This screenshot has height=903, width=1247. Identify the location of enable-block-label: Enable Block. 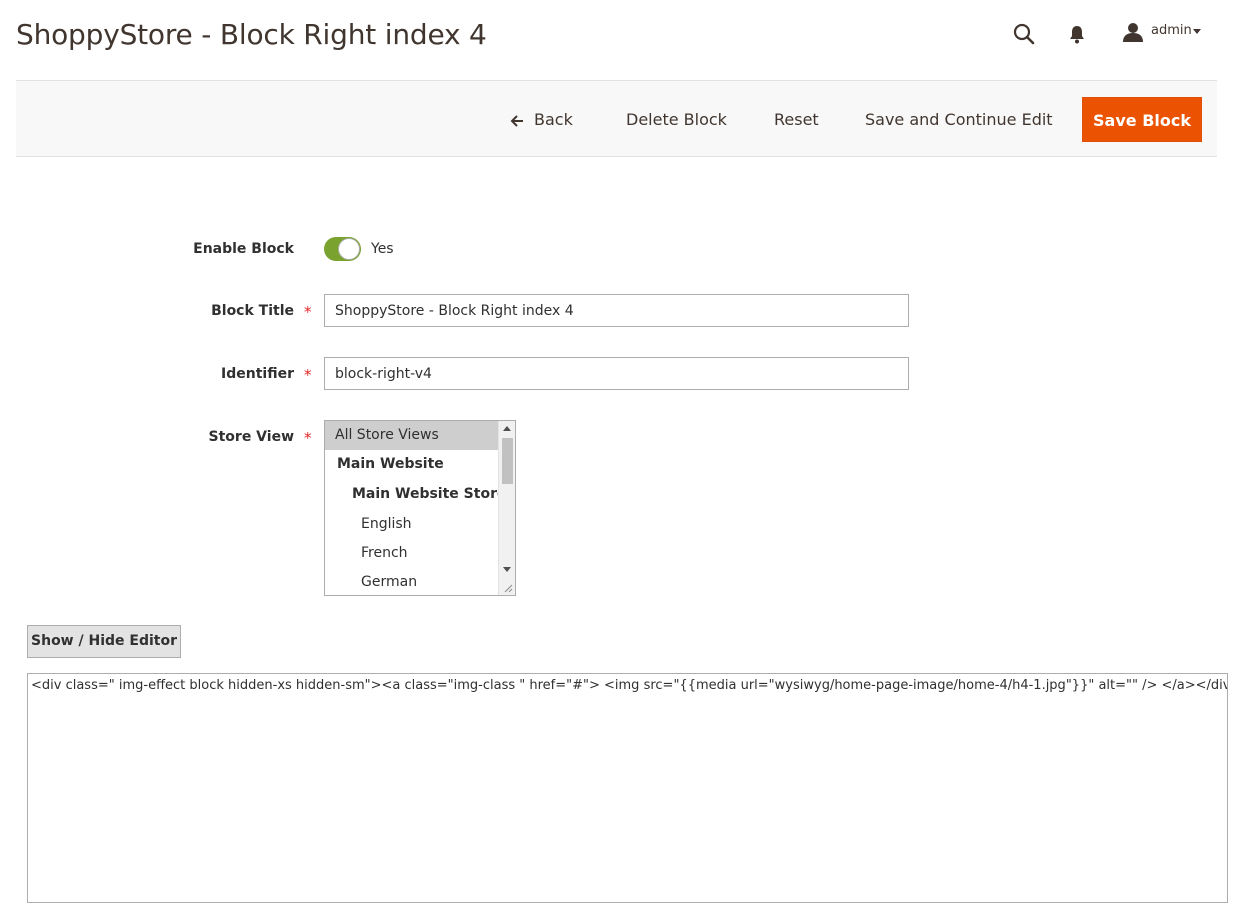
(243, 249).